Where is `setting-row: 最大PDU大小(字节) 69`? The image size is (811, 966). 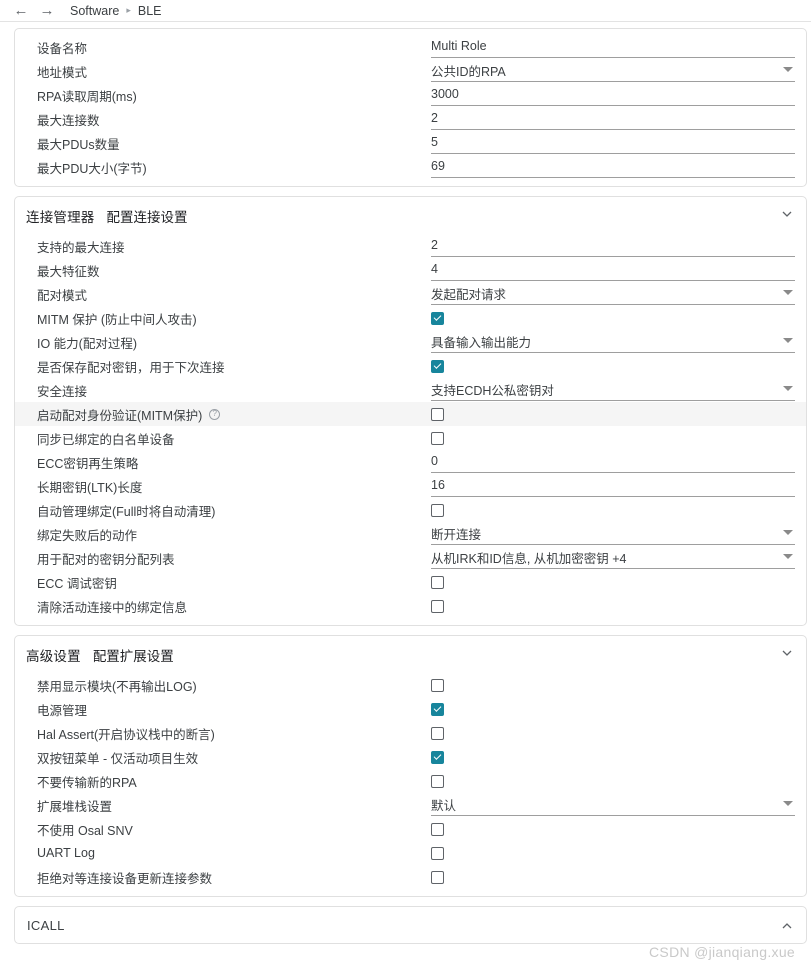
setting-row: 最大PDU大小(字节) 69 is located at coordinates (410, 167).